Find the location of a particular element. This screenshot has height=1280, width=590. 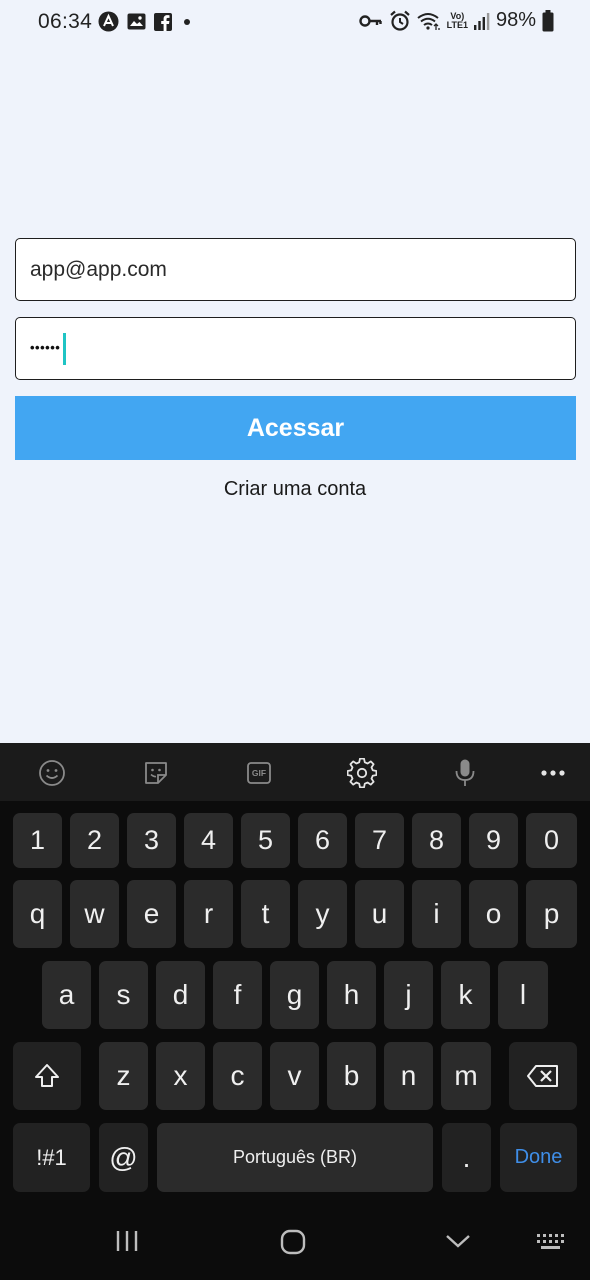

done-key: Done is located at coordinates (538, 1157).